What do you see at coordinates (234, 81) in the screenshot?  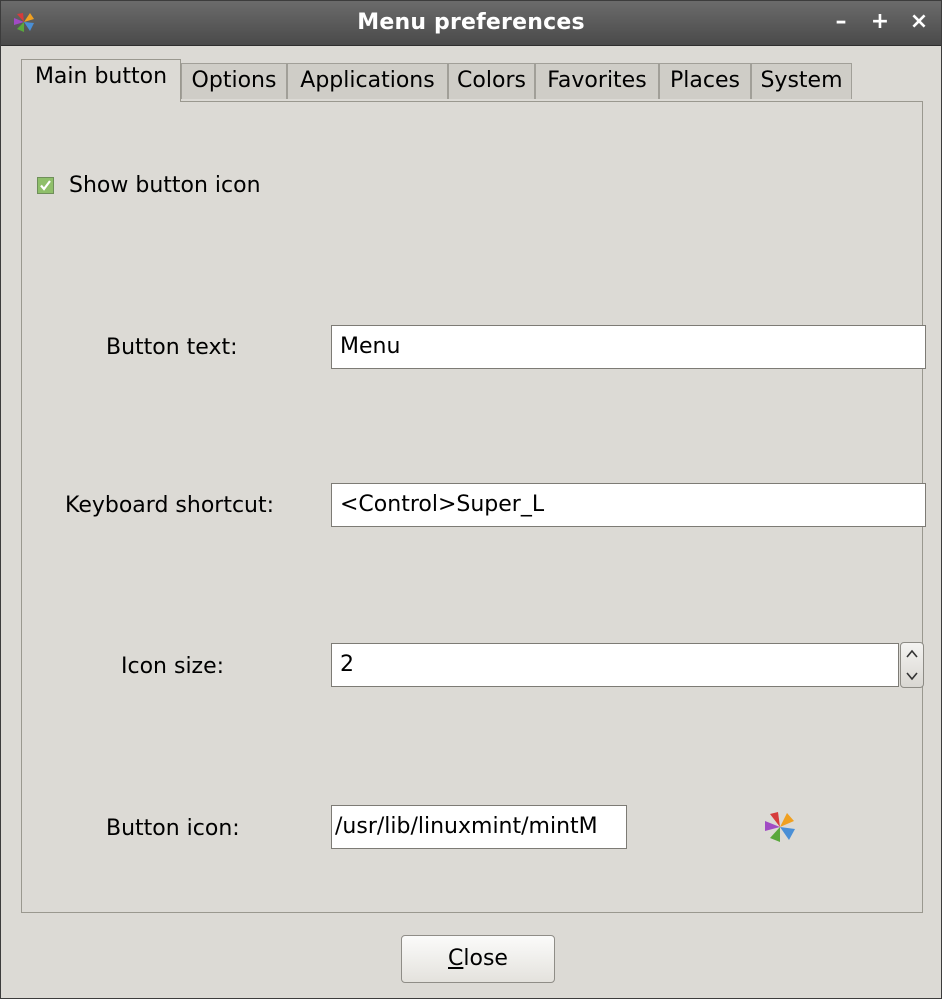 I see `tab-options: Options` at bounding box center [234, 81].